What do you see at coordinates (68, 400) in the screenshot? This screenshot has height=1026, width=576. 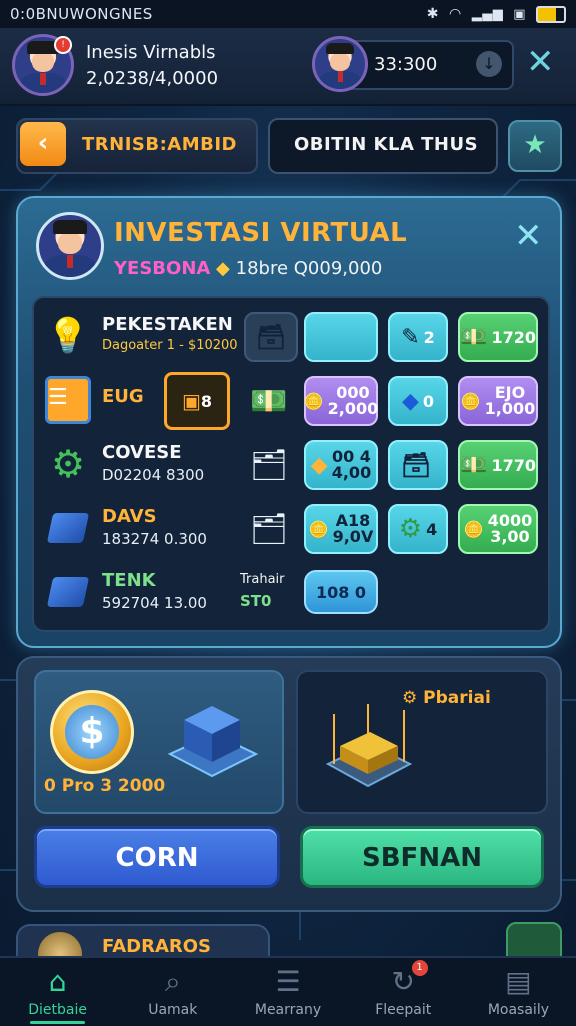 I see `ledger-icon: ☰` at bounding box center [68, 400].